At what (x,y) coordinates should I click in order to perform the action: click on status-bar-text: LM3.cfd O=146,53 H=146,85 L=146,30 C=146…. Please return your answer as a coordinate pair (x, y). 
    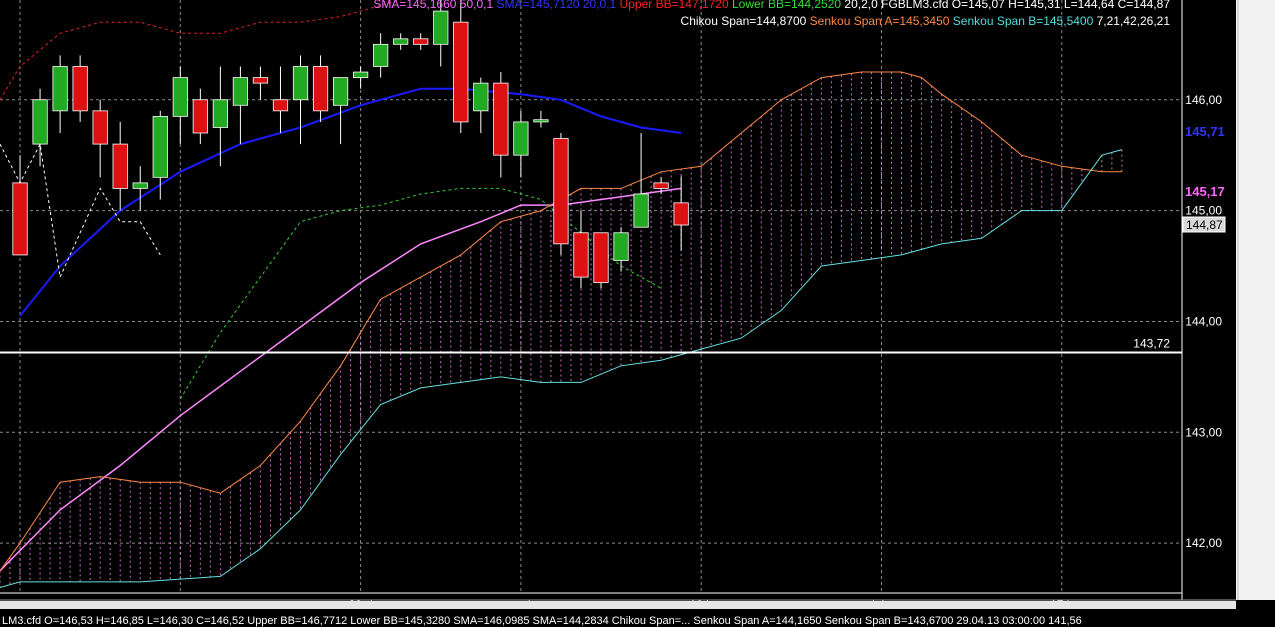
    Looking at the image, I should click on (542, 621).